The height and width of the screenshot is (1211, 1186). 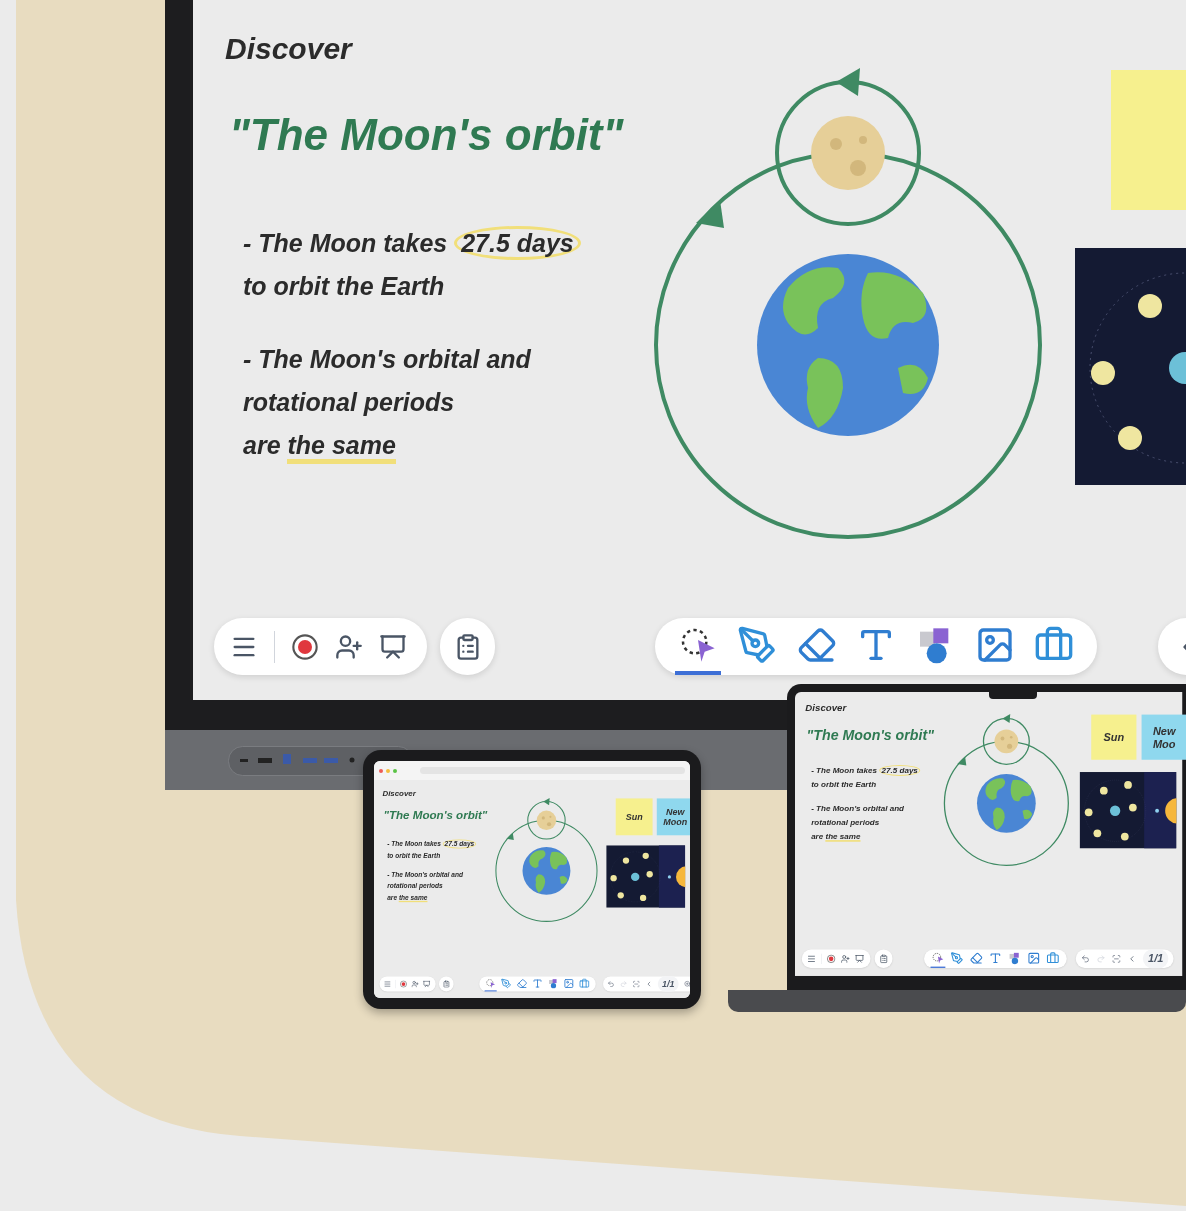 What do you see at coordinates (412, 402) in the screenshot?
I see `bullet-text: - The Moon's orbital and rotational periods are the same` at bounding box center [412, 402].